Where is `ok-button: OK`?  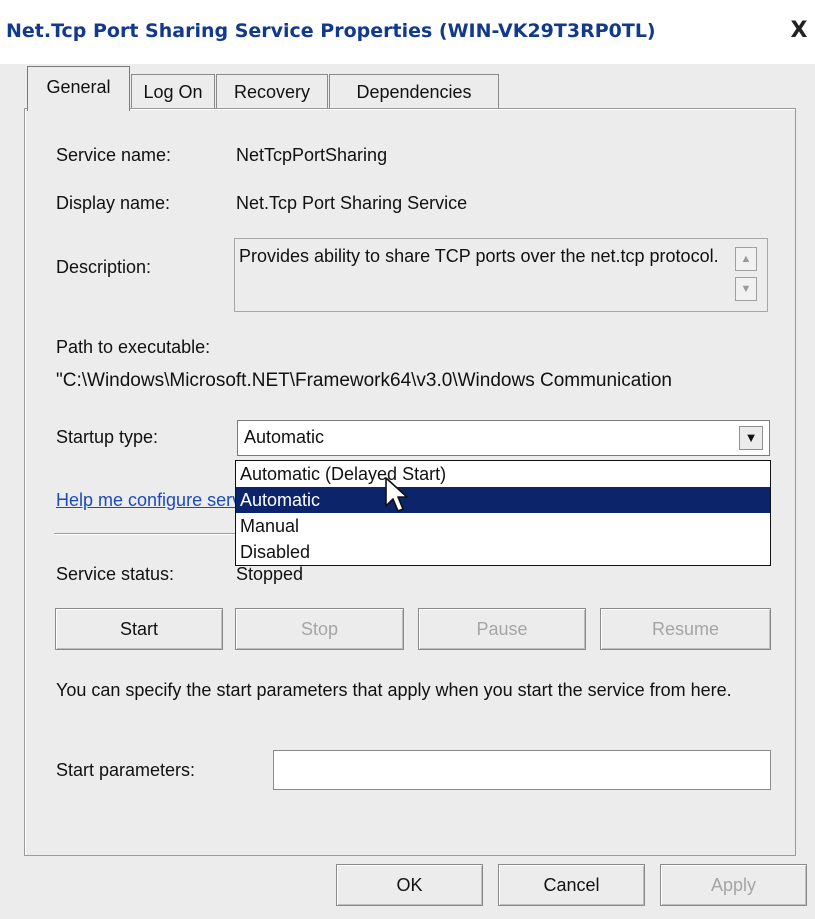 ok-button: OK is located at coordinates (409, 885).